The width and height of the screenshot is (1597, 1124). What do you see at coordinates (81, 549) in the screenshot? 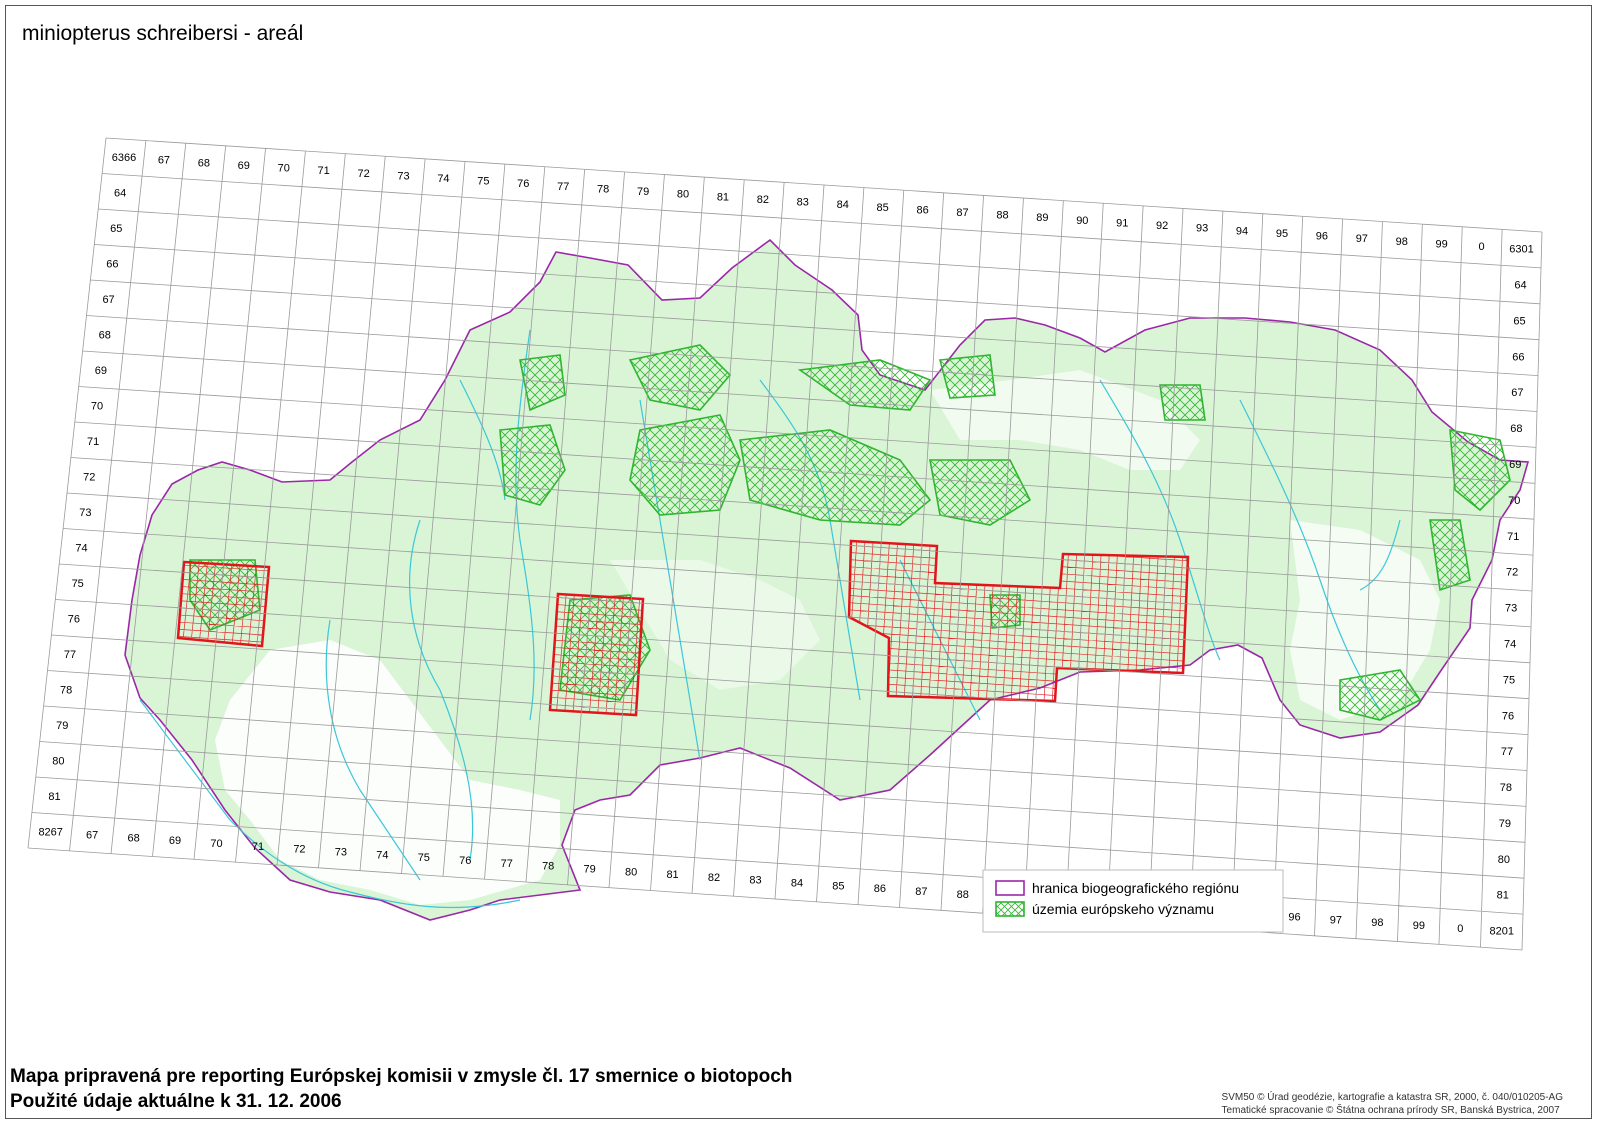
I see `grid-label-left: 74` at bounding box center [81, 549].